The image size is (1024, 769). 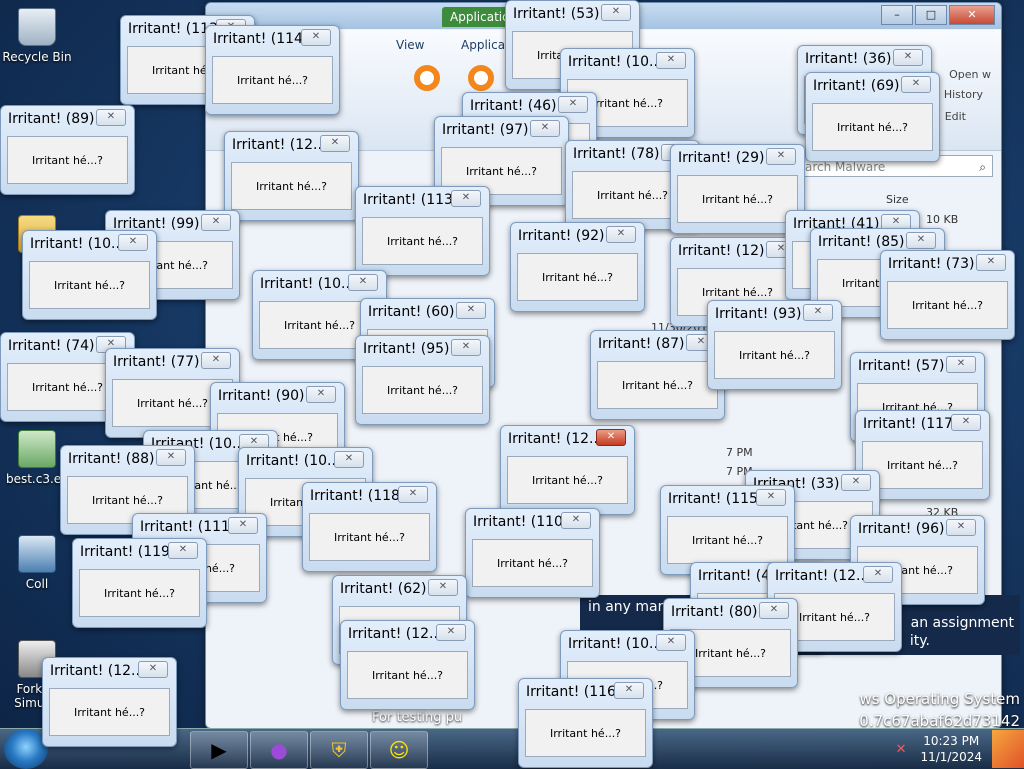 What do you see at coordinates (37, 57) in the screenshot?
I see `desktop-icon-label: Recycle Bin` at bounding box center [37, 57].